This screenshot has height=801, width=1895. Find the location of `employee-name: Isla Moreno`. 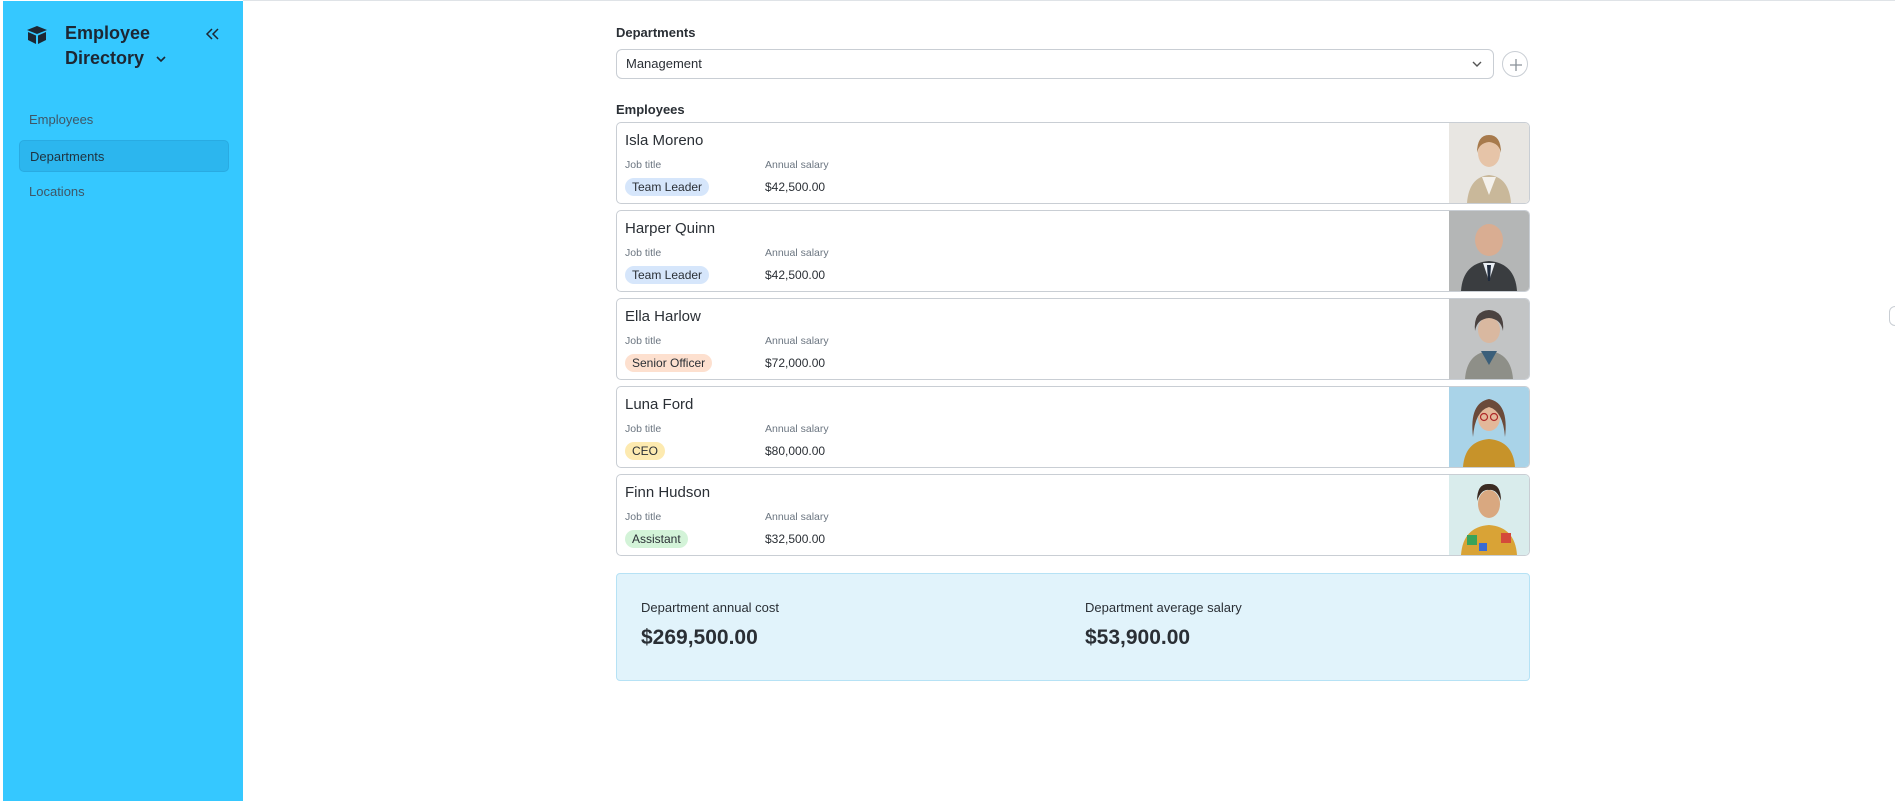

employee-name: Isla Moreno is located at coordinates (664, 140).